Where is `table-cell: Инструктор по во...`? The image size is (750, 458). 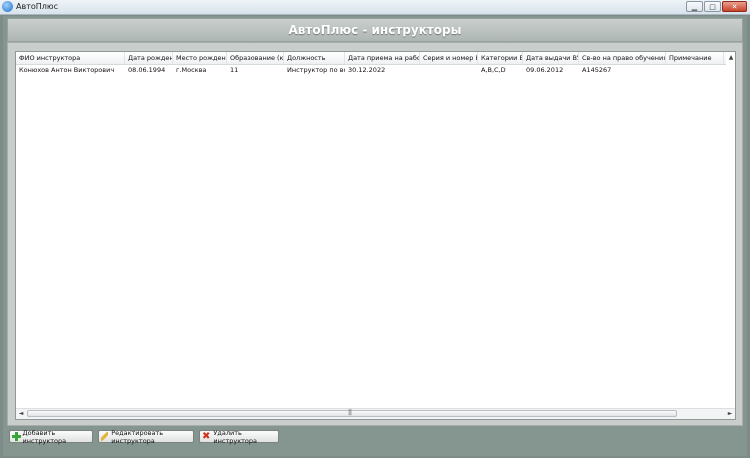 table-cell: Инструктор по во... is located at coordinates (316, 70).